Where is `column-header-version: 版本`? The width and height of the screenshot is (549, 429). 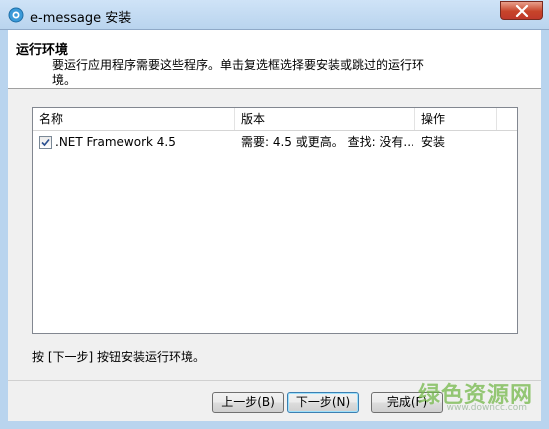 column-header-version: 版本 is located at coordinates (325, 119).